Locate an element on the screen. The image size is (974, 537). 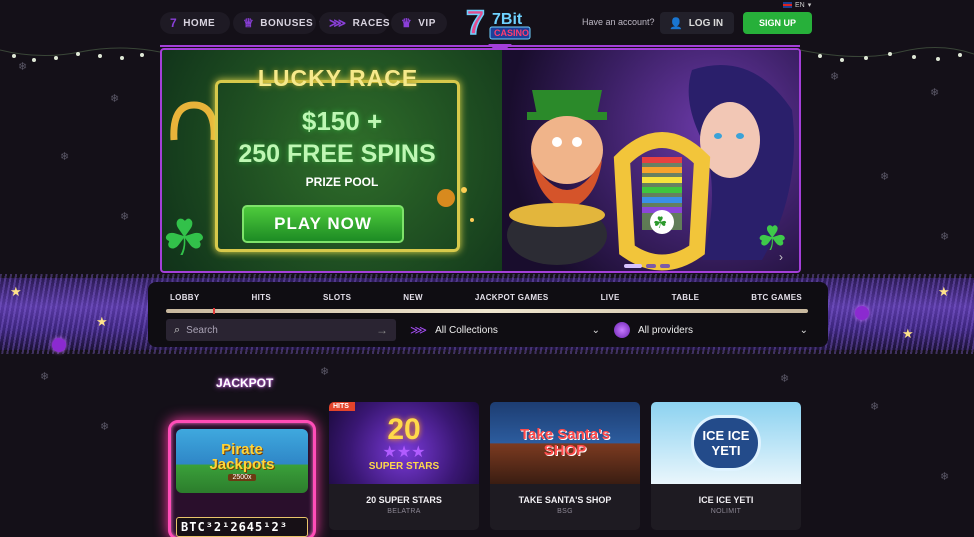
jackpot-game-name-line2: Jackpots is located at coordinates (242, 464).